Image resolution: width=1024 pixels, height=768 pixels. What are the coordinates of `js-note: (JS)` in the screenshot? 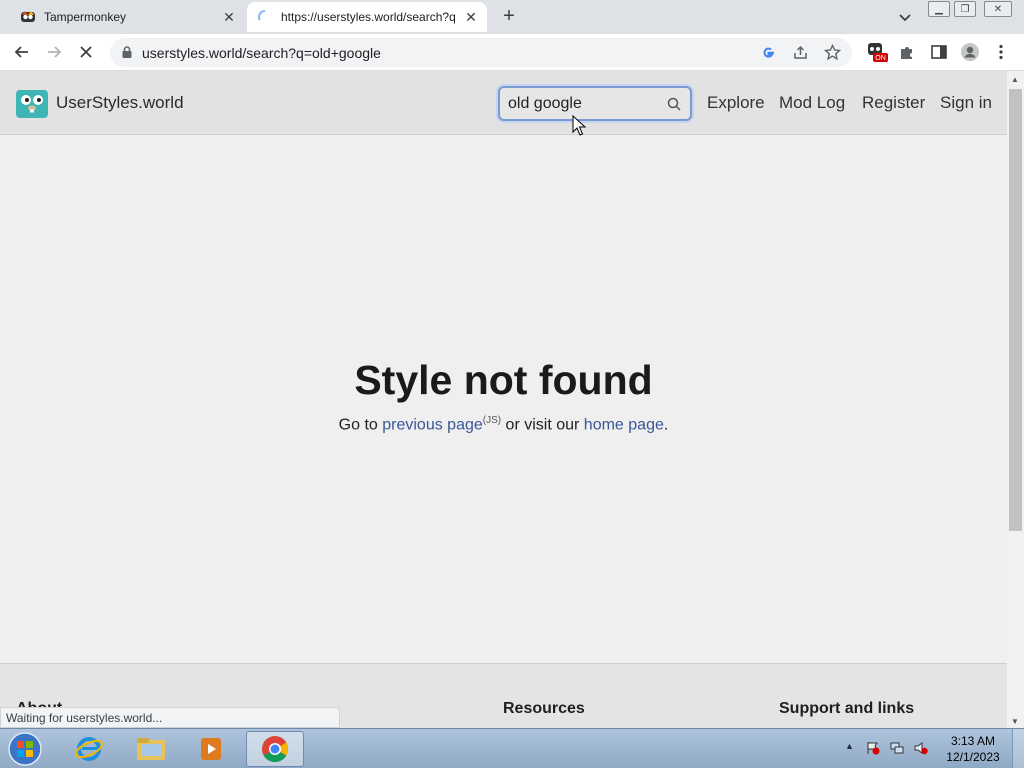 It's located at (492, 420).